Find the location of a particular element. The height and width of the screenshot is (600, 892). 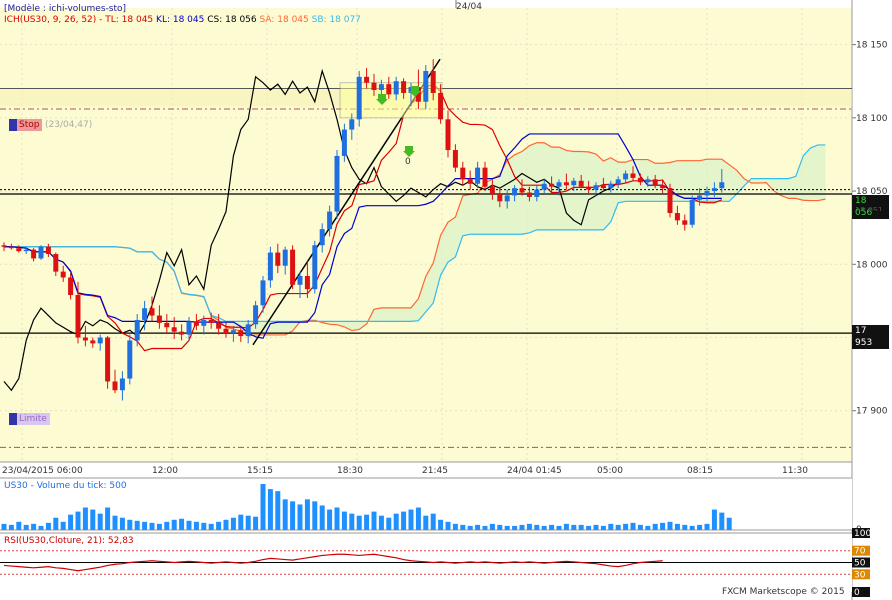

arrow-zero-label: 0 is located at coordinates (408, 162).